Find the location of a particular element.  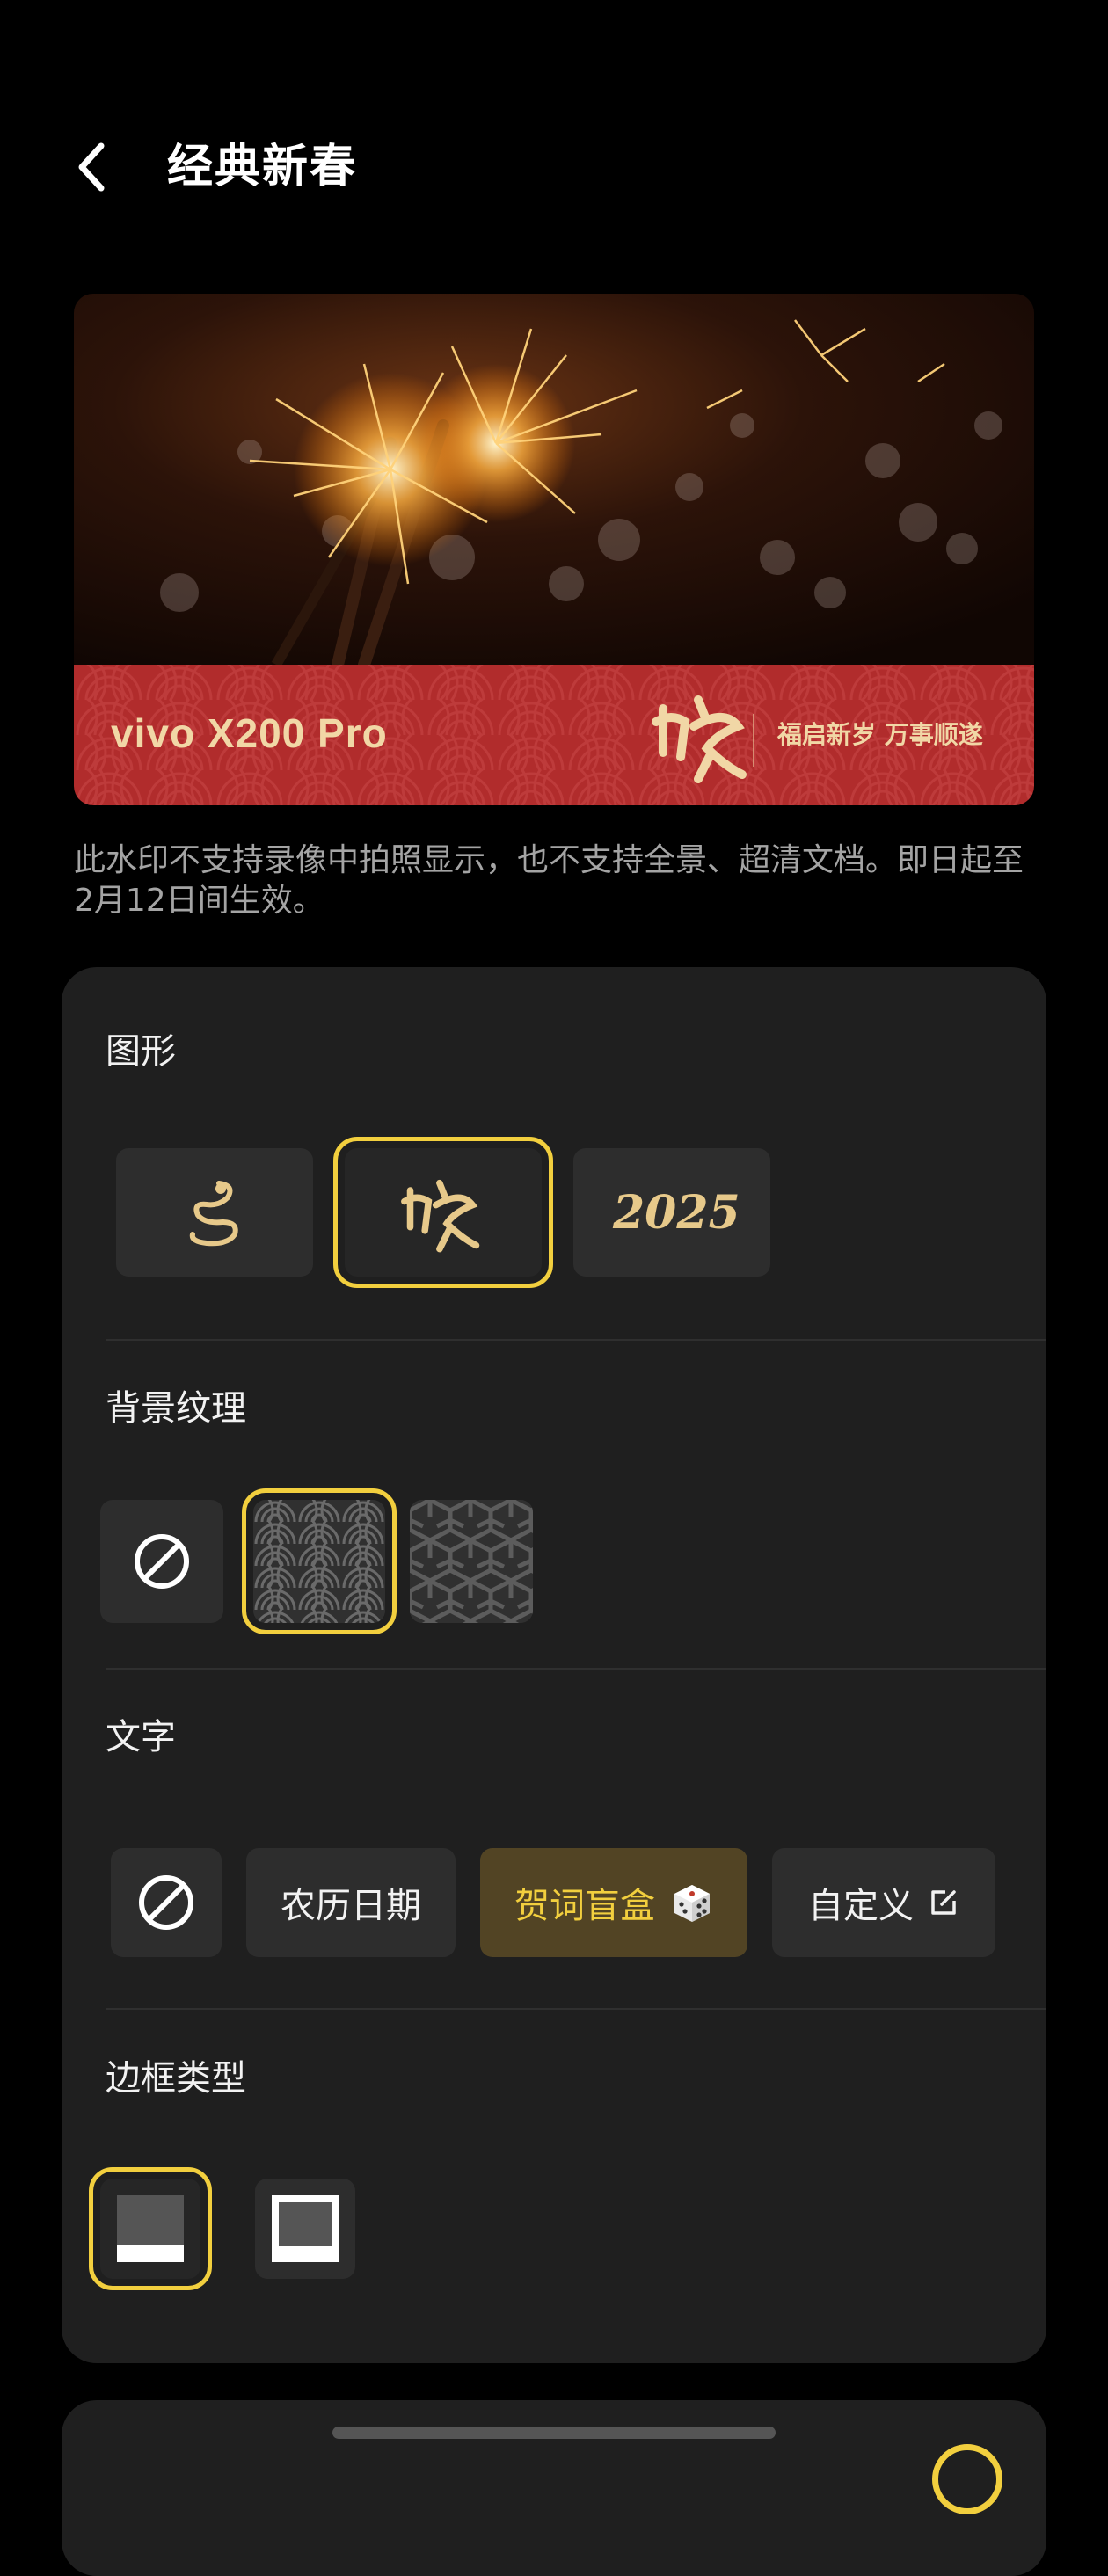

section-title-text: 文字 is located at coordinates (141, 1737).